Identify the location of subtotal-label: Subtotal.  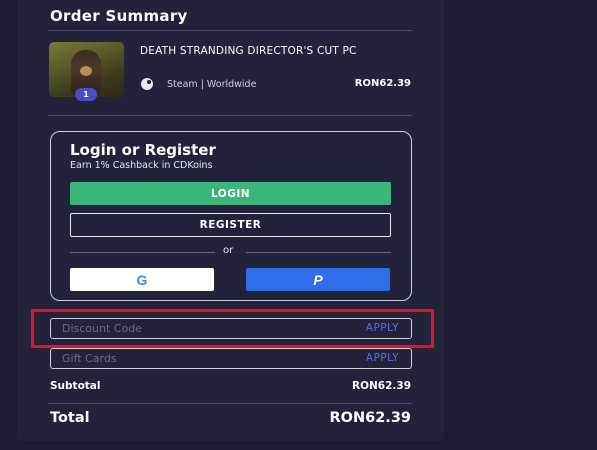
(75, 386).